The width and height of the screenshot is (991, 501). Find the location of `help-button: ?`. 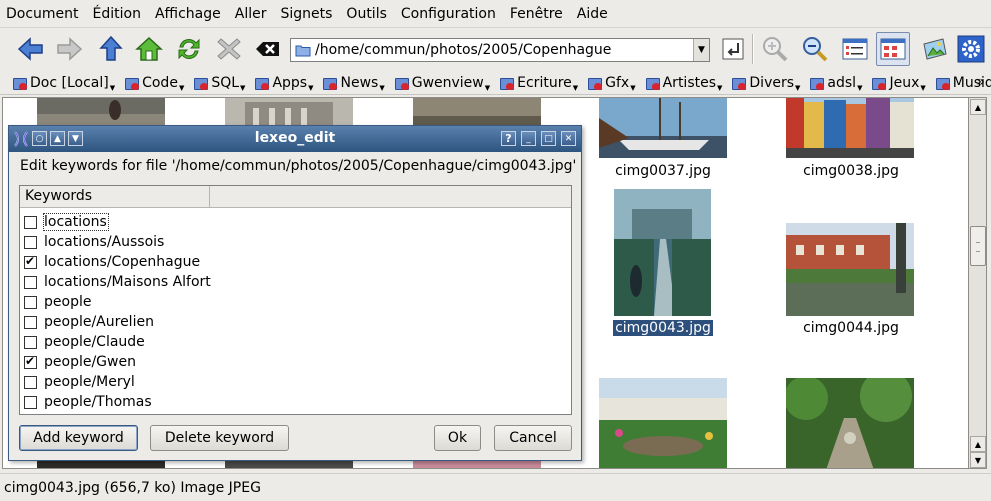

help-button: ? is located at coordinates (508, 138).